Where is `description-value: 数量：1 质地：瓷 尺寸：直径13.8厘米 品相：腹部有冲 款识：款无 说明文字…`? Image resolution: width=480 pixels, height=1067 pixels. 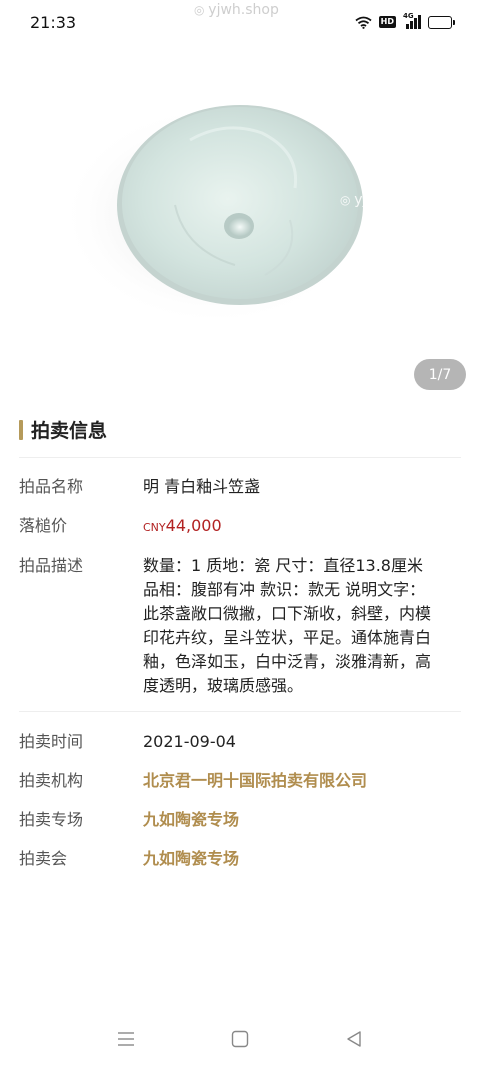
description-value: 数量：1 质地：瓷 尺寸：直径13.8厘米 品相：腹部有冲 款识：款无 说明文字… is located at coordinates (287, 625).